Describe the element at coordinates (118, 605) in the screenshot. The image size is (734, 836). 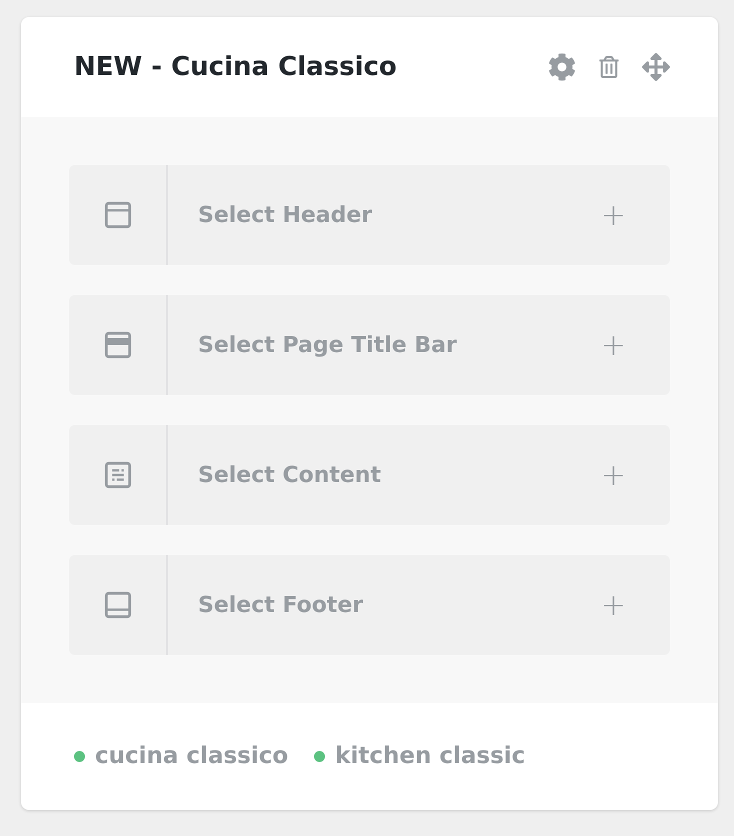
I see `footer-layout-icon` at that location.